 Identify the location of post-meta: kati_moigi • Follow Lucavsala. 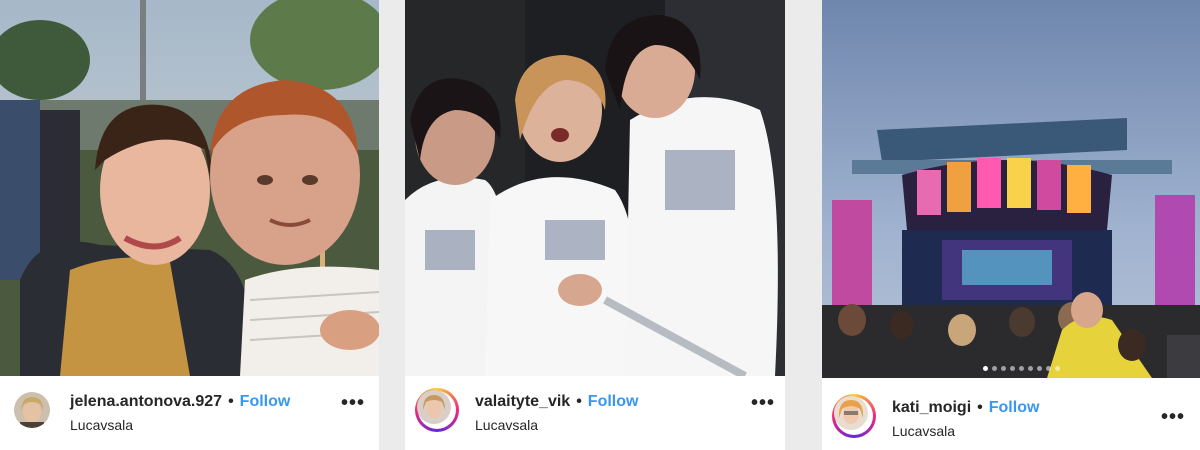
(965, 419).